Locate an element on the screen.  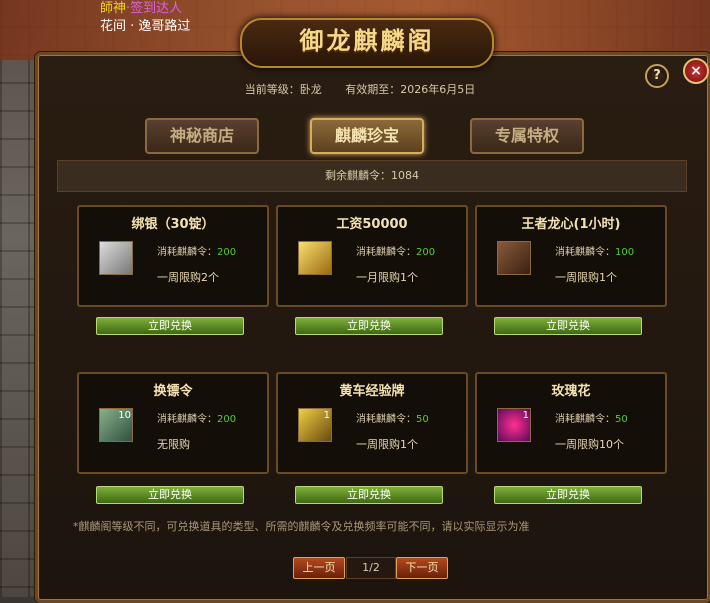
item-card: 黄车经验牌 1 消耗麒麟令：50 一周限购1个 is located at coordinates (372, 423).